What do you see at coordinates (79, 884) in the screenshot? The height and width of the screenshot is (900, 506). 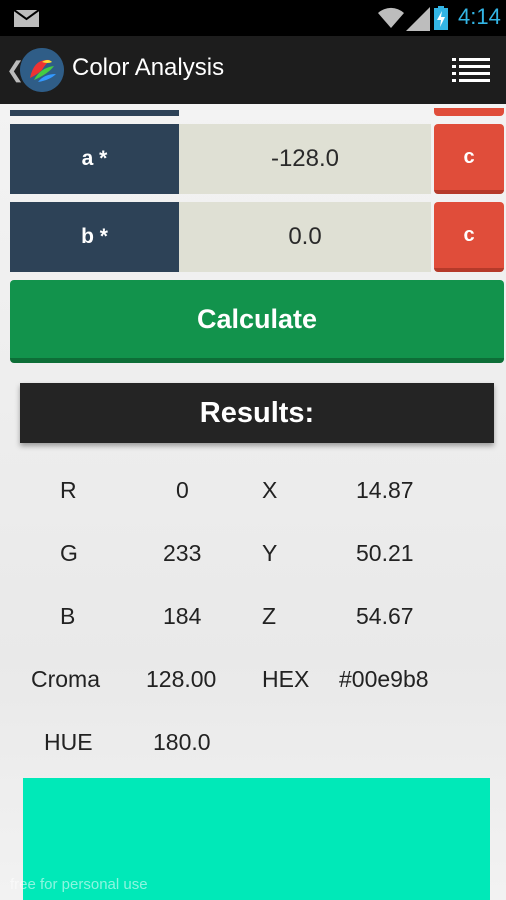 I see `watermark: free for personal use` at bounding box center [79, 884].